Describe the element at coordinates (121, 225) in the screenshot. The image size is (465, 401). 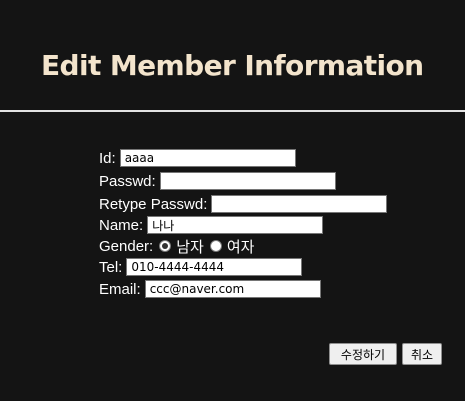
I see `name-label: Name:` at that location.